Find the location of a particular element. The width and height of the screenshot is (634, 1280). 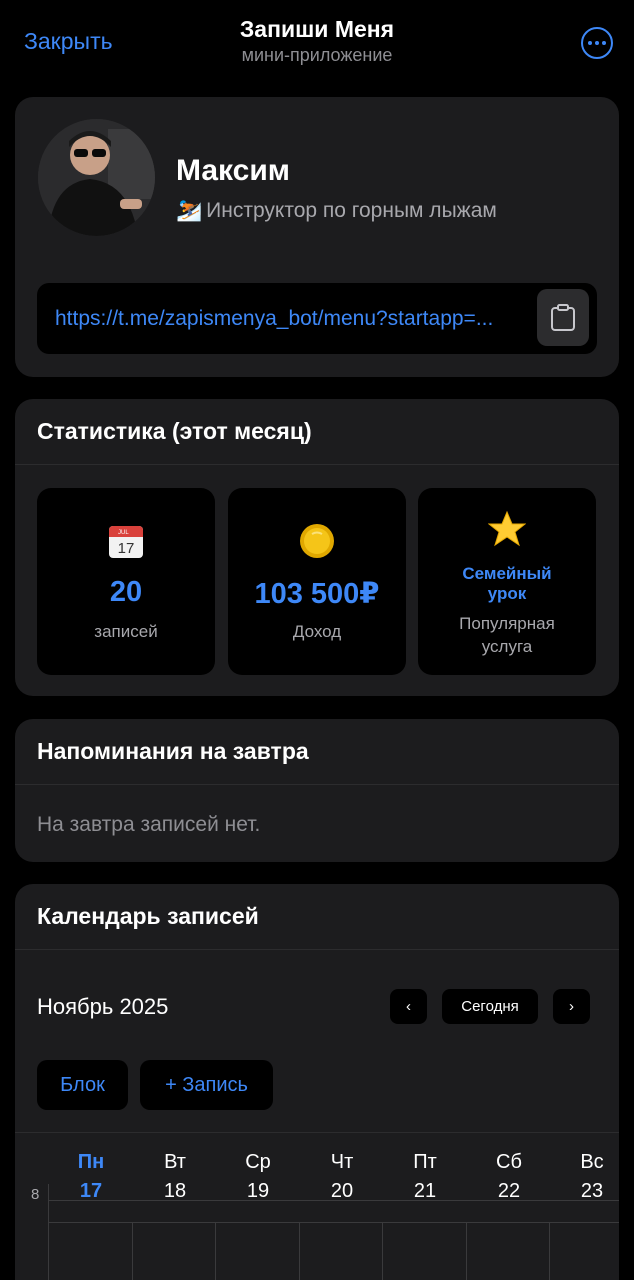

title-block: Запиши Меня мини-приложение is located at coordinates (317, 41).